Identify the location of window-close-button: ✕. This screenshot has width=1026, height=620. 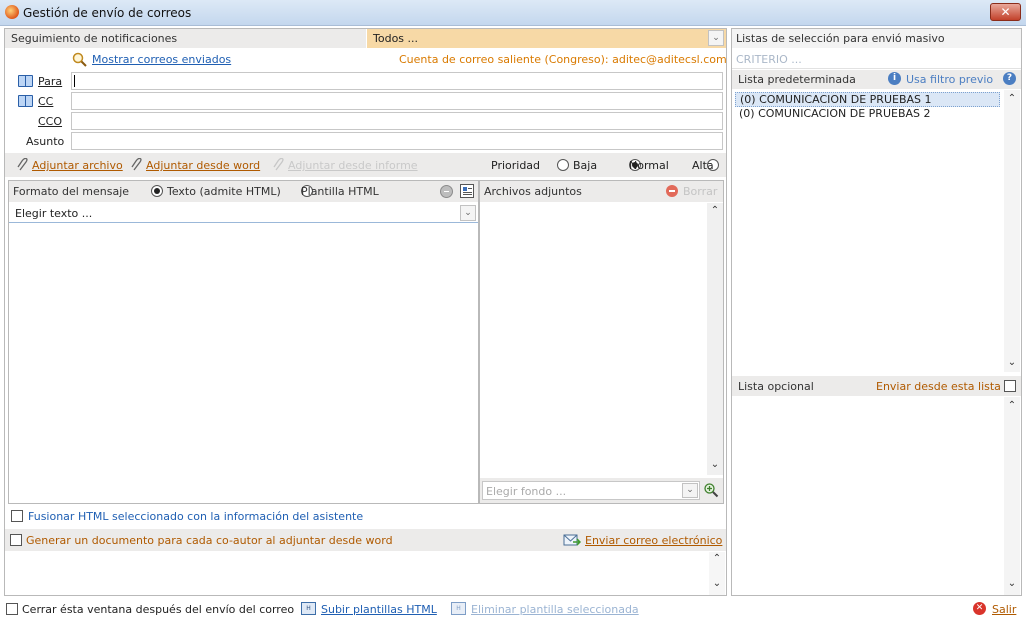
(1005, 12).